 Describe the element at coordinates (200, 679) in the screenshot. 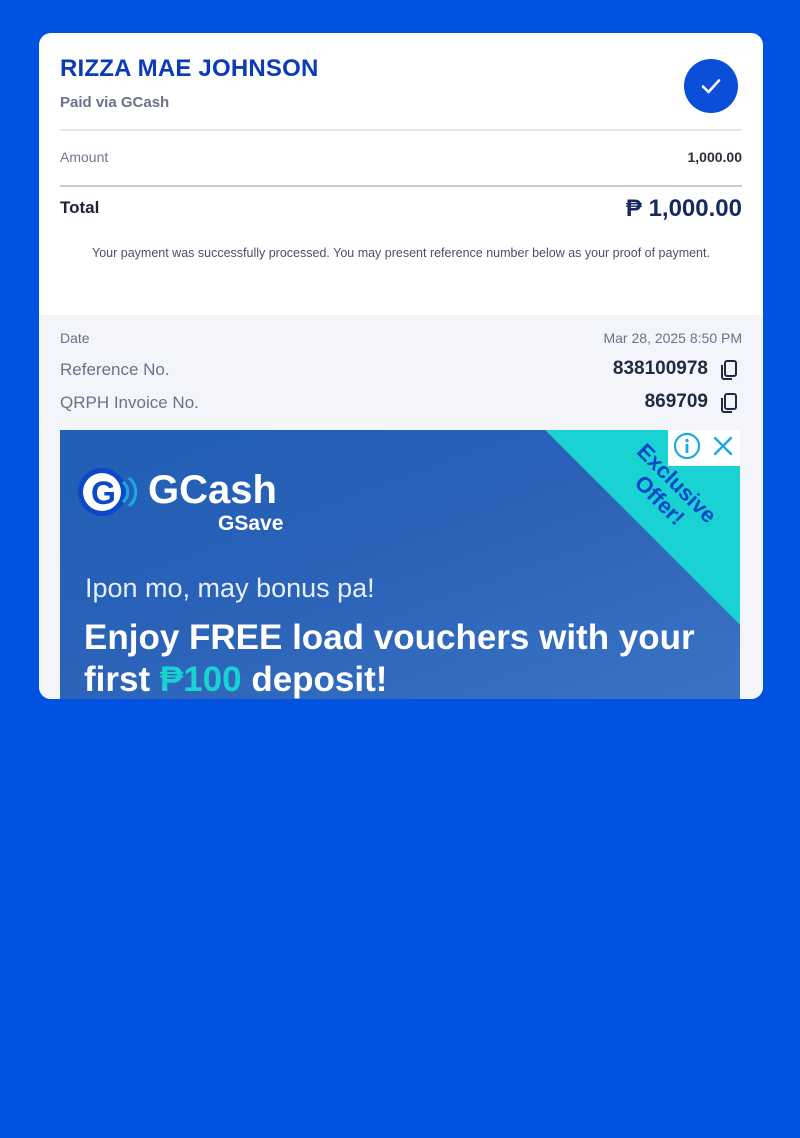

I see `ad-headline-amount: ₱100` at that location.